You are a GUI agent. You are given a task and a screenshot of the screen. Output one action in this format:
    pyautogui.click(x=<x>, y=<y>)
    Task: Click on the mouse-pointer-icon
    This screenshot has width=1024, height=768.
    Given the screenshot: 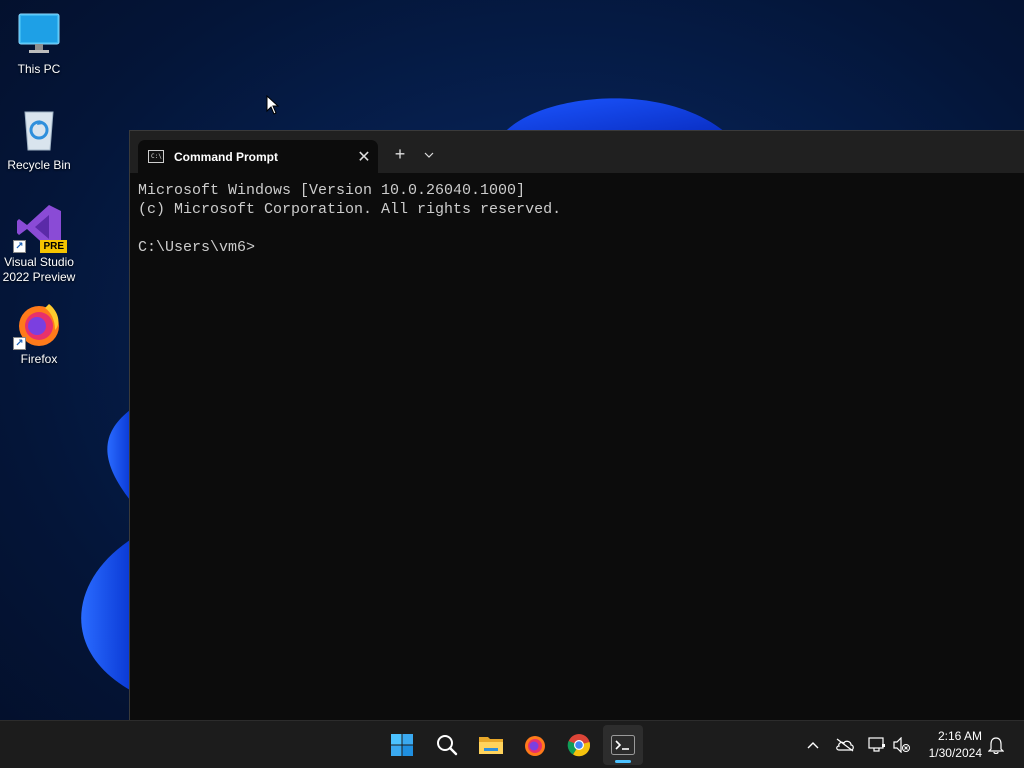 What is the action you would take?
    pyautogui.click(x=273, y=107)
    